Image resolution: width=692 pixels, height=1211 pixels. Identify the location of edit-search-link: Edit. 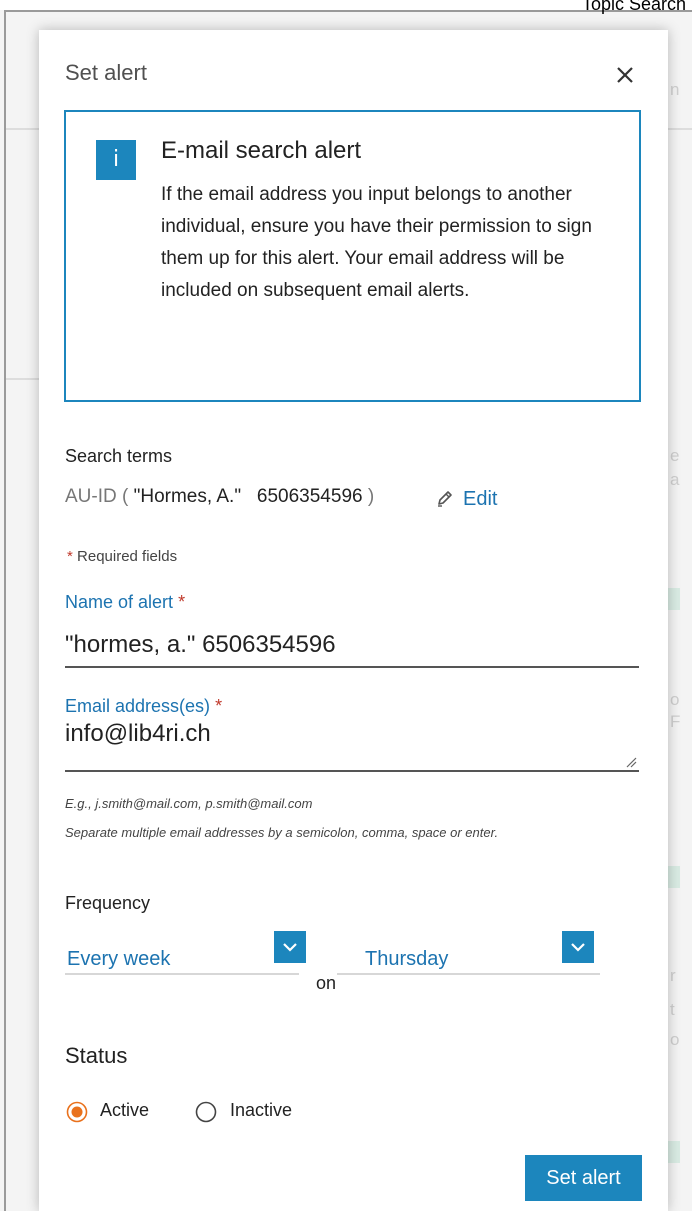
(466, 499).